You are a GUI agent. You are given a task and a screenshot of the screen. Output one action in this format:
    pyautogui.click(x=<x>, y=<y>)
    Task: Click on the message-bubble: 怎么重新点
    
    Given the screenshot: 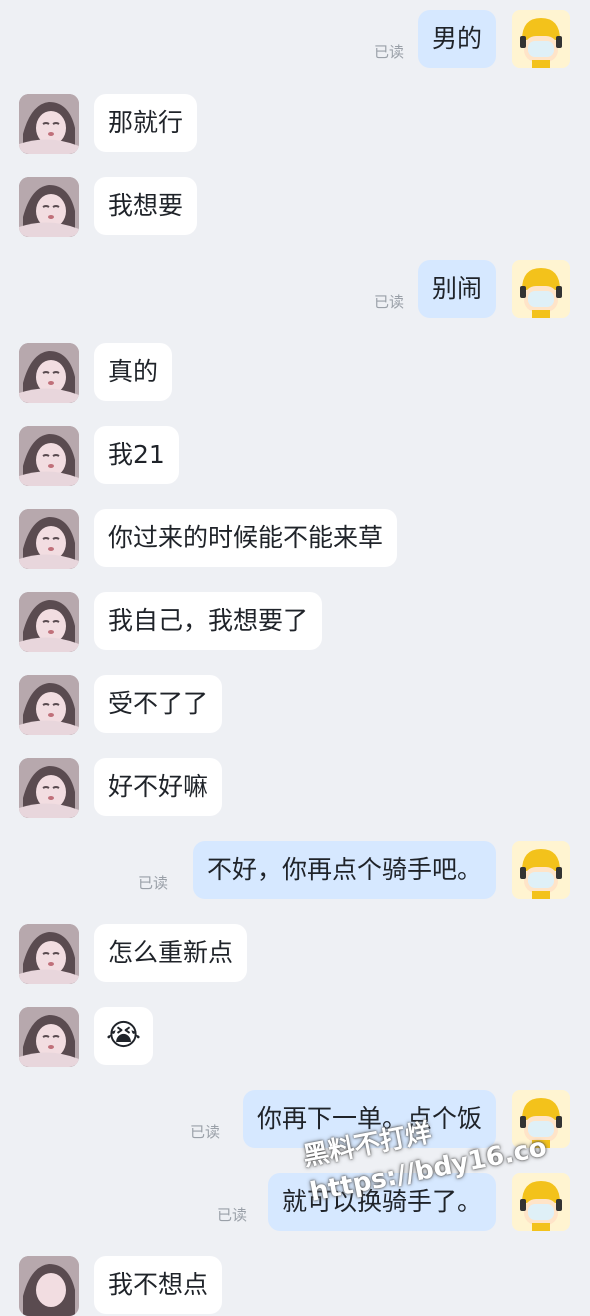 What is the action you would take?
    pyautogui.click(x=171, y=953)
    